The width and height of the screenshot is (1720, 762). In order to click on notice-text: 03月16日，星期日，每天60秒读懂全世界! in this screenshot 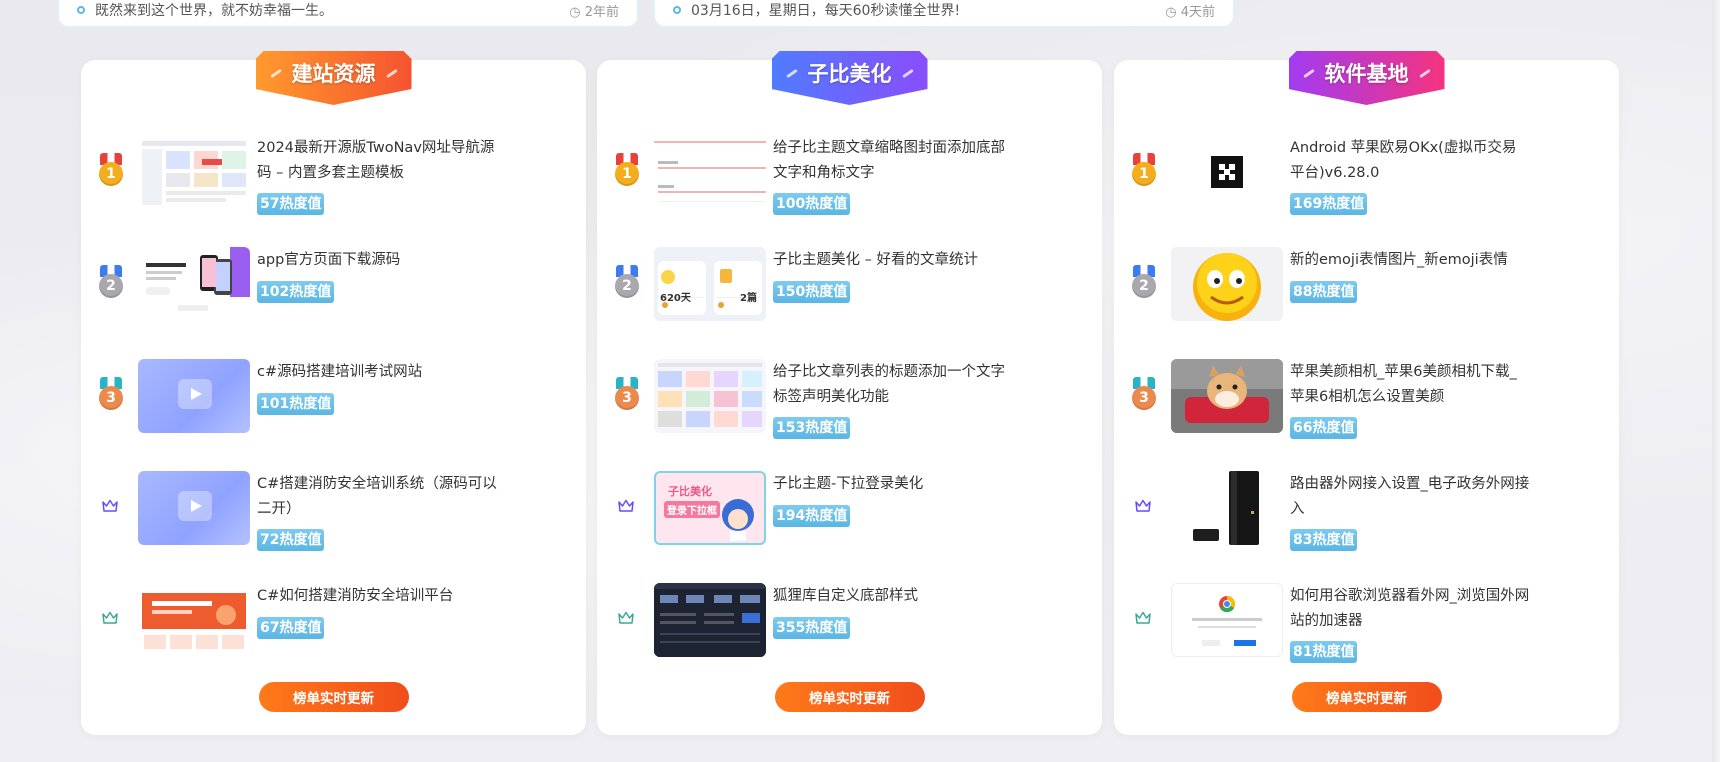, I will do `click(826, 11)`.